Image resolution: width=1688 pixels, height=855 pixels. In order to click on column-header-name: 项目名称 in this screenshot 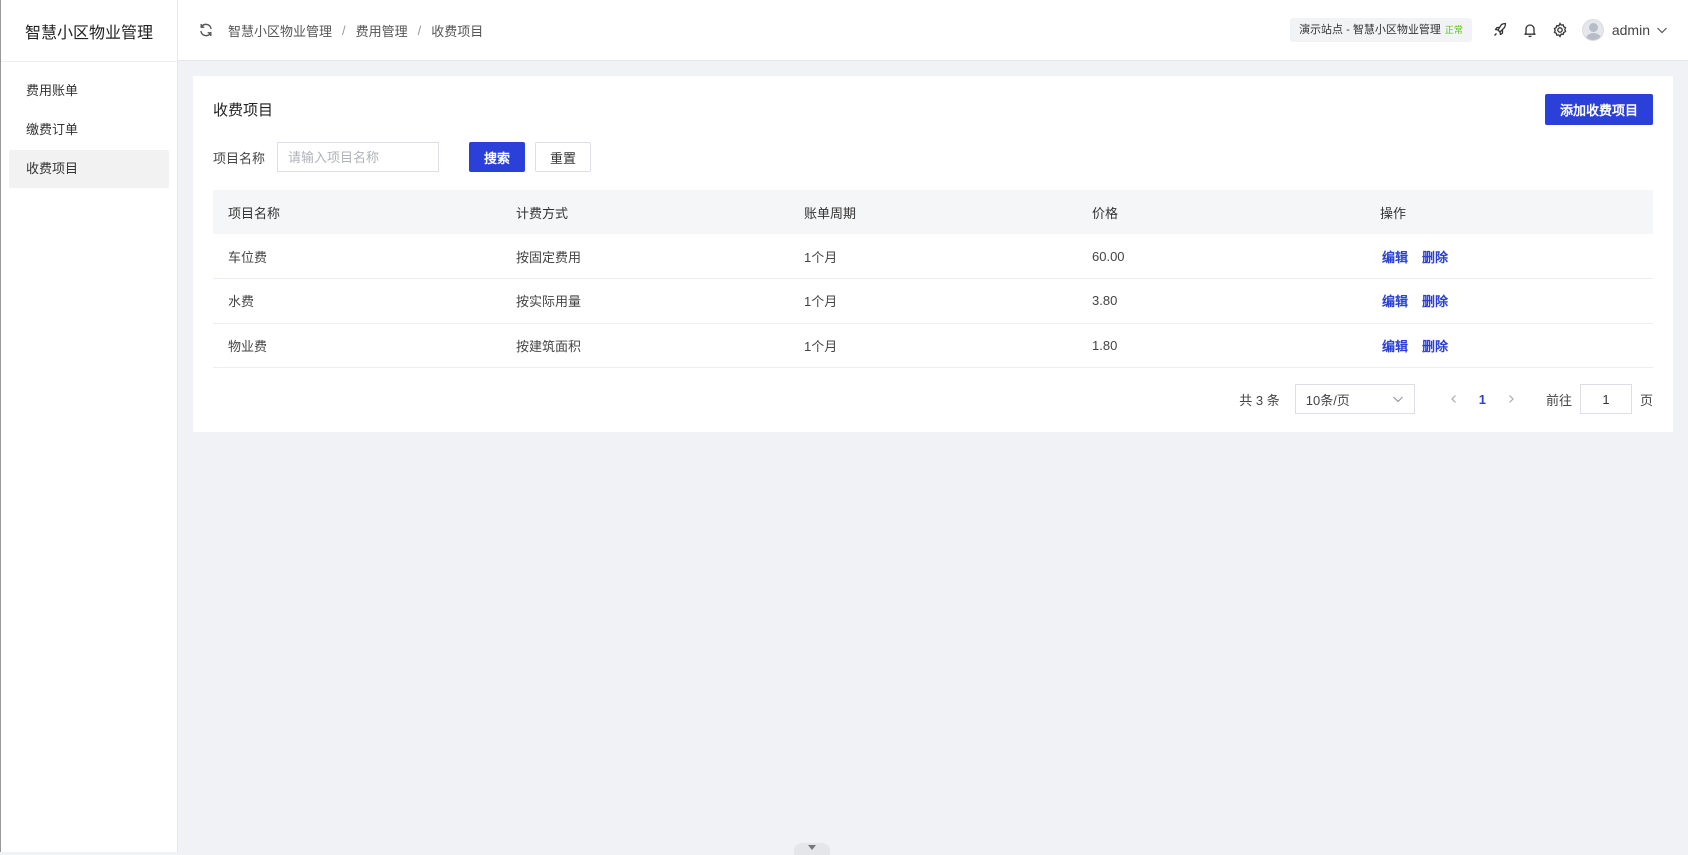, I will do `click(357, 212)`.